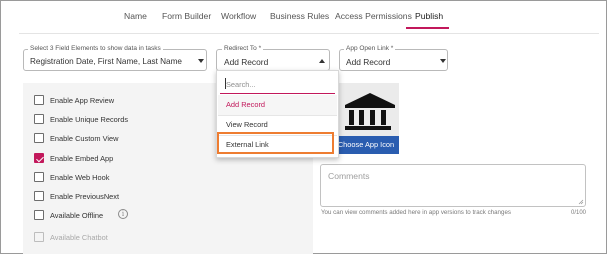  Describe the element at coordinates (39, 237) in the screenshot. I see `checkbox-disabled` at that location.